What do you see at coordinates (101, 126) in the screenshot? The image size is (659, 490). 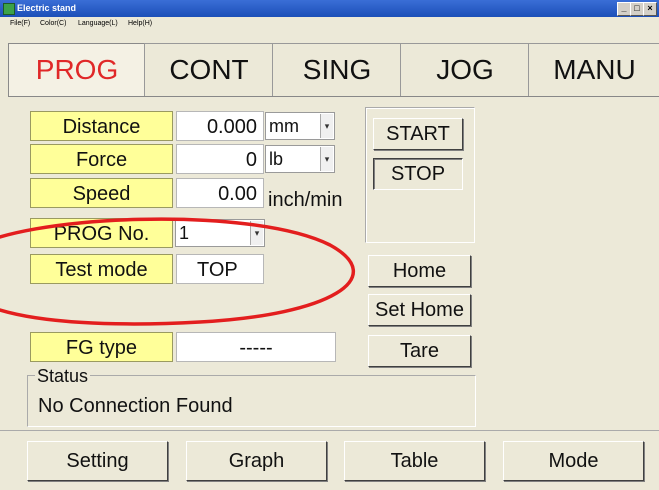 I see `distance-label: Distance` at bounding box center [101, 126].